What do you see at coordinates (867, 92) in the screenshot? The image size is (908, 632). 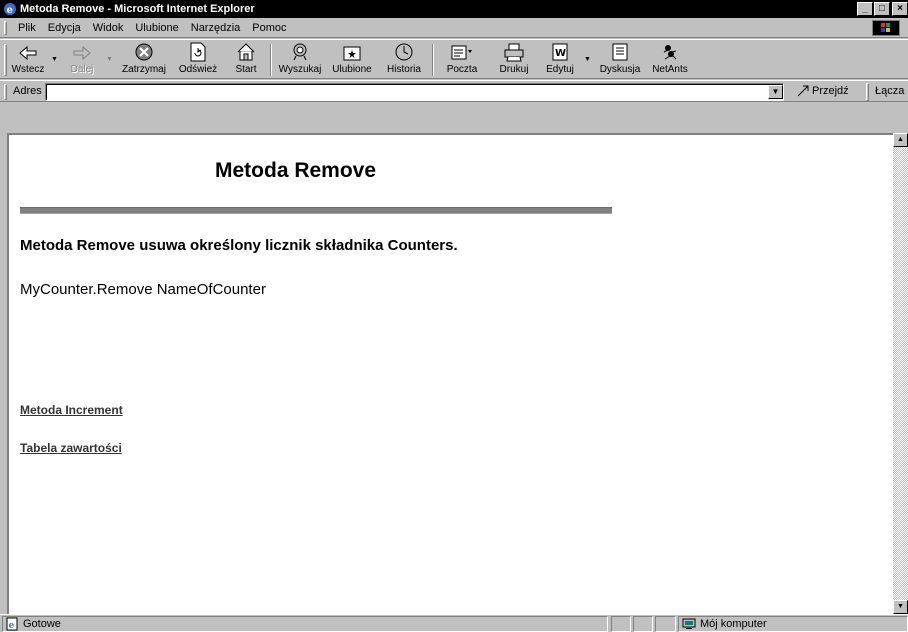 I see `links-separator` at bounding box center [867, 92].